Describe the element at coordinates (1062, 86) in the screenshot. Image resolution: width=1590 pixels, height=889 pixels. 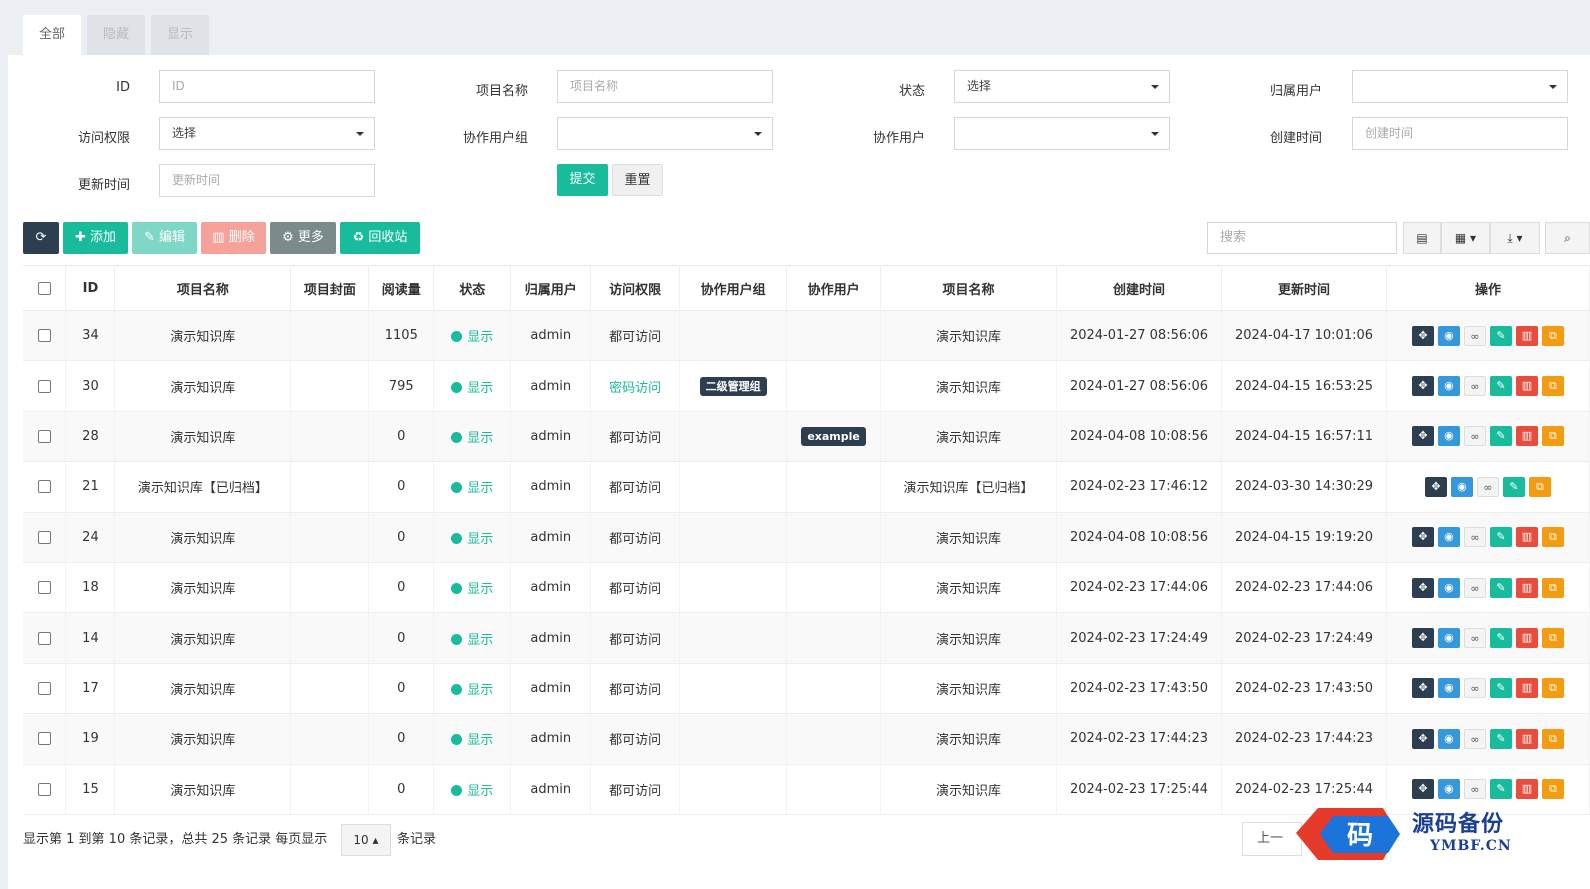
I see `status-select: 选择` at that location.